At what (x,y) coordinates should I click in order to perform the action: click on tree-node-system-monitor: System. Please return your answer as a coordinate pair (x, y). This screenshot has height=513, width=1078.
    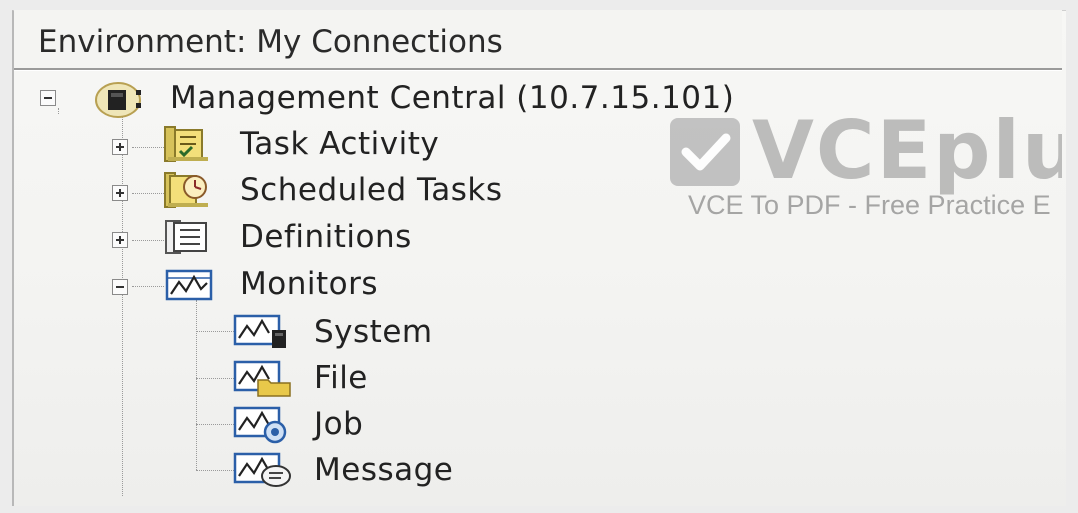
    Looking at the image, I should click on (360, 332).